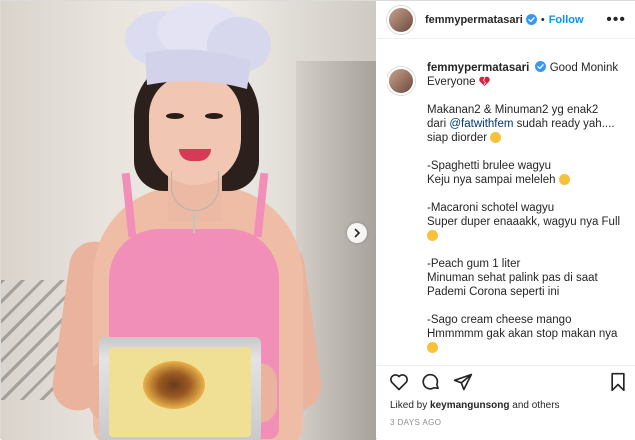  I want to click on header-username: femmypermatasari, so click(474, 20).